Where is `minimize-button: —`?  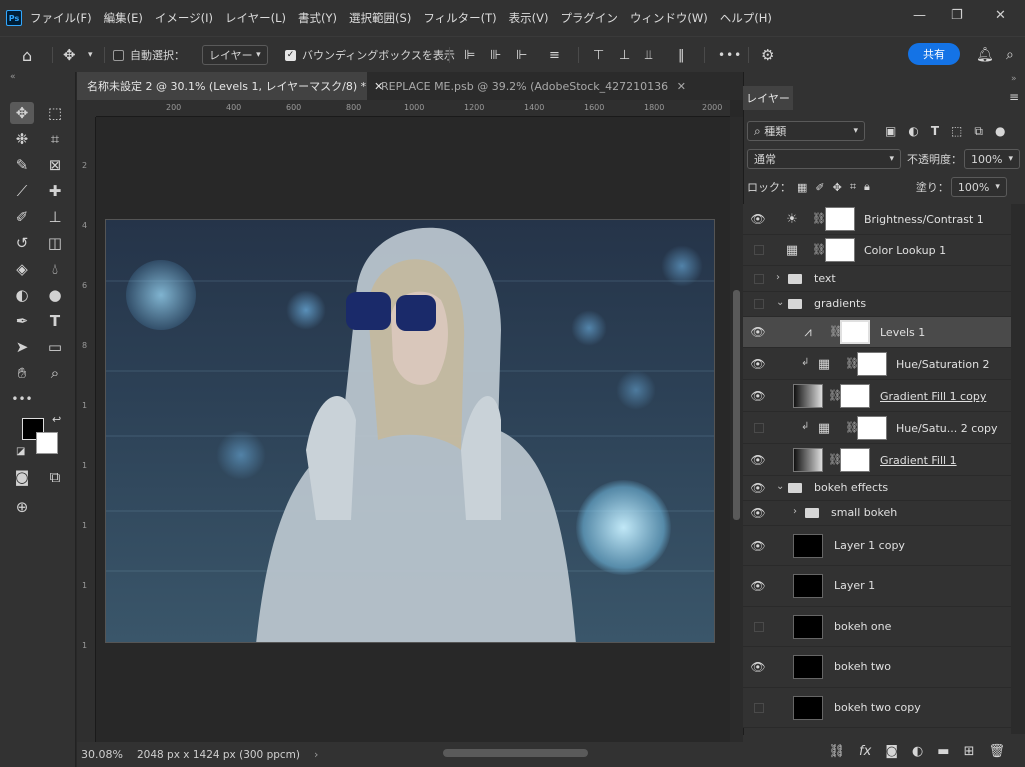 minimize-button: — is located at coordinates (919, 15).